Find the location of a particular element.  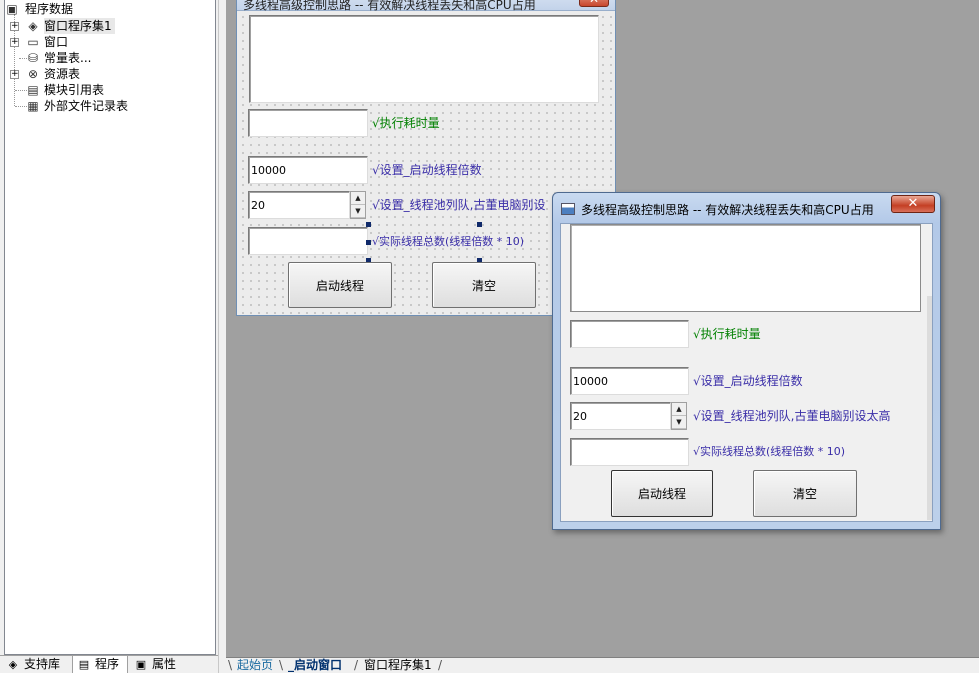

tree-item-label: 资源表 is located at coordinates (62, 74).